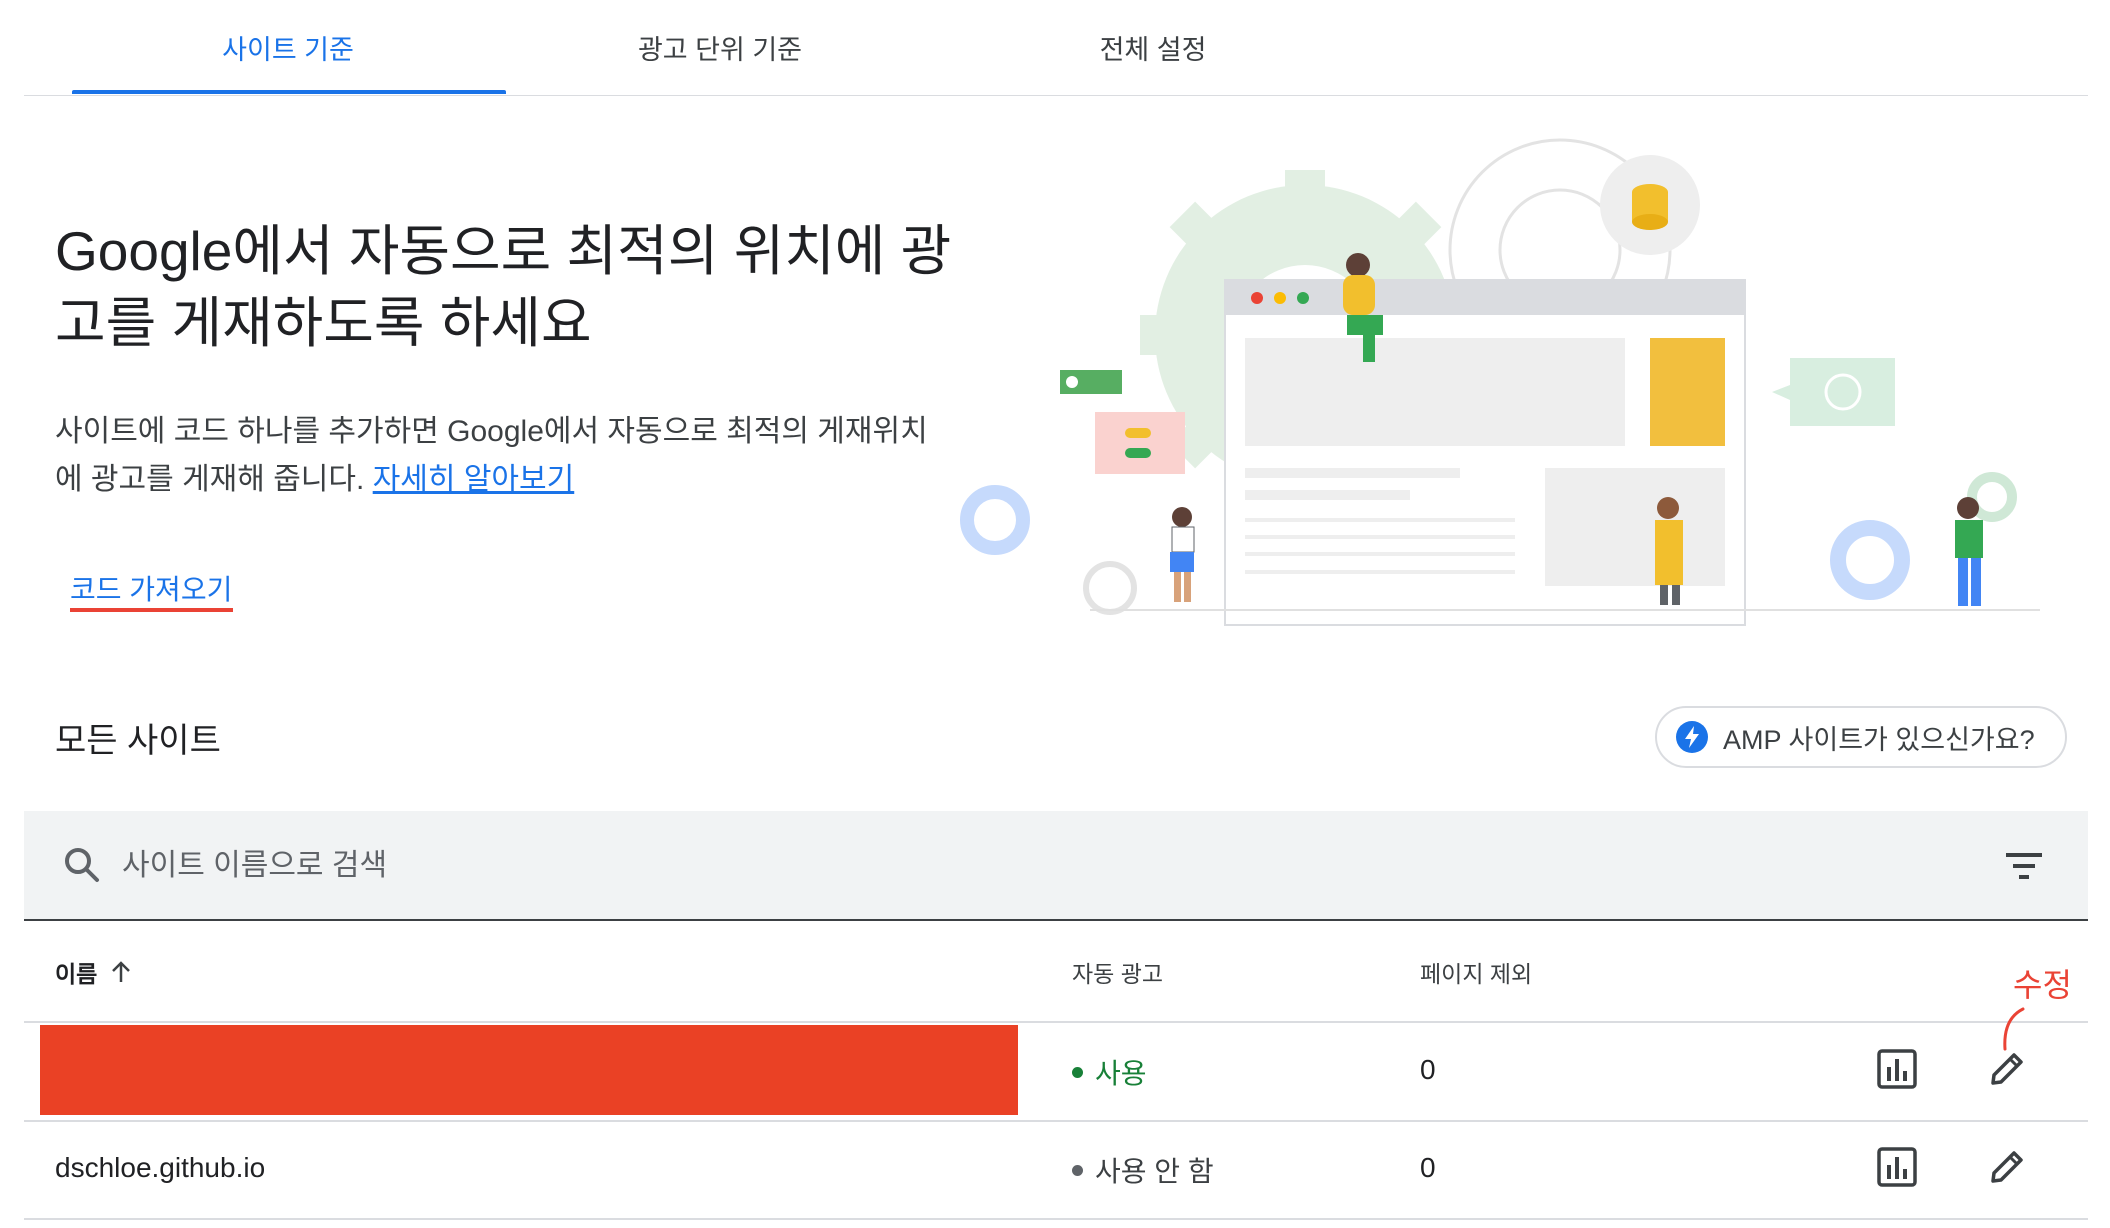 Image resolution: width=2110 pixels, height=1228 pixels. I want to click on edit-pencil-icon, so click(2007, 1167).